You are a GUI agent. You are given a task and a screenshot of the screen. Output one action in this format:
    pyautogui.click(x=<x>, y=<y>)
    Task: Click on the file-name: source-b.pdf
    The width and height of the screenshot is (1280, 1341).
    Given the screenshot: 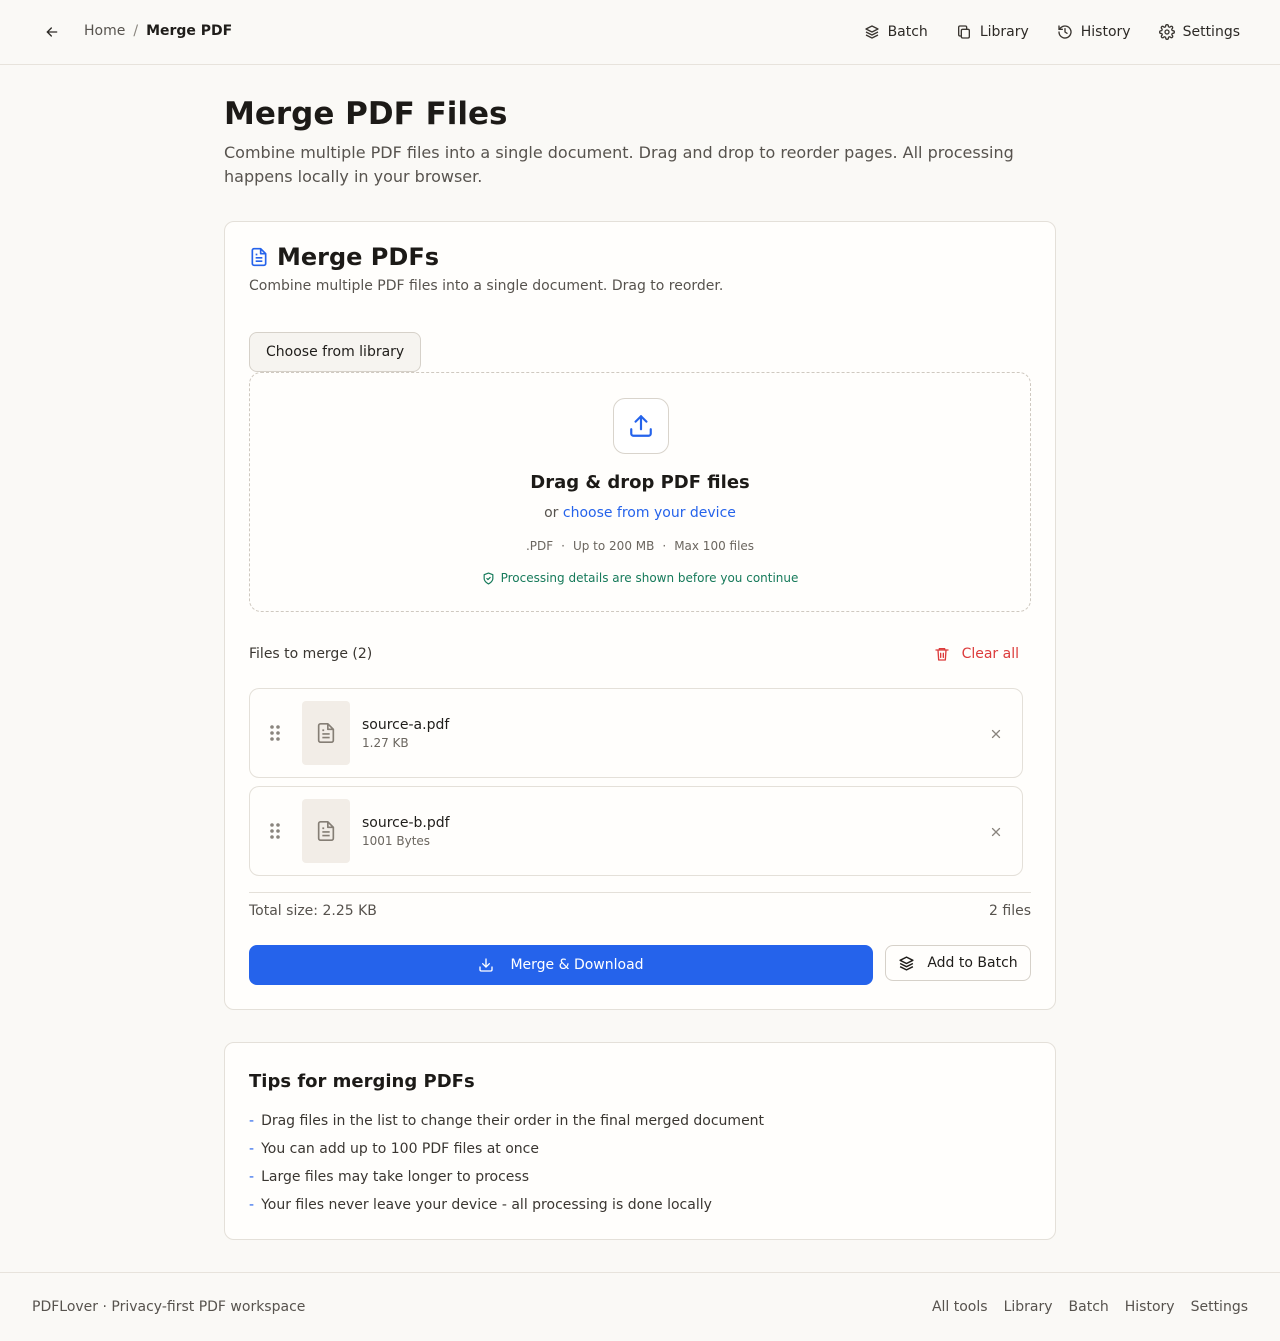 What is the action you would take?
    pyautogui.click(x=406, y=823)
    